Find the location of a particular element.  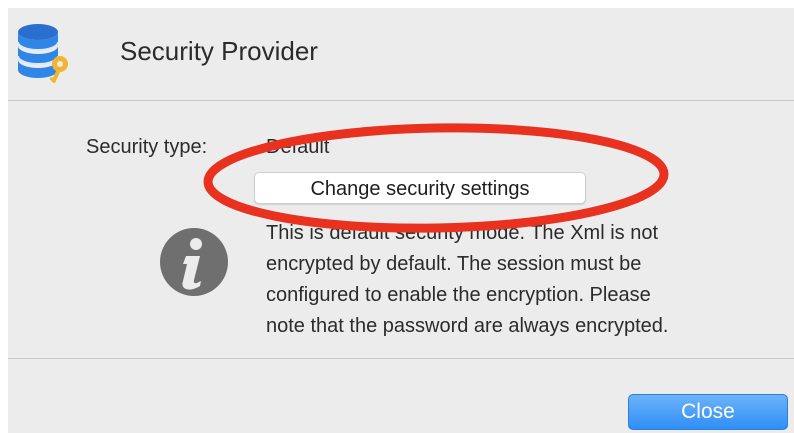

security-type-label: Security type: is located at coordinates (147, 147).